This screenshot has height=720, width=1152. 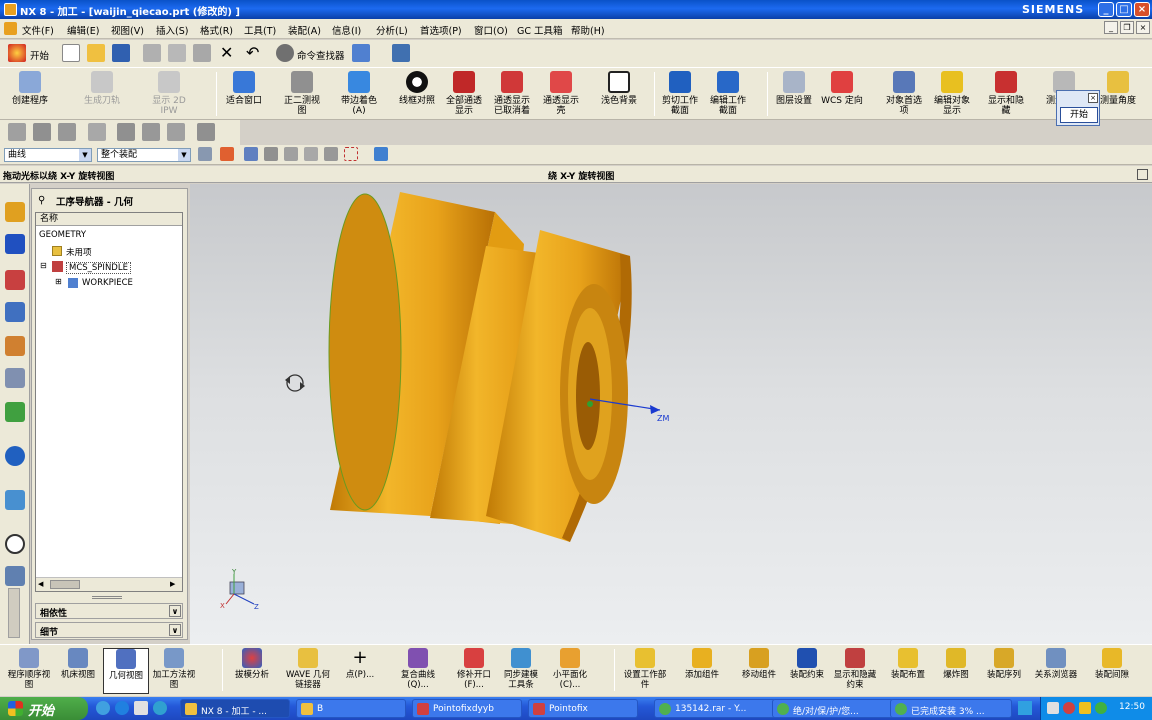 I want to click on fullscreen-icon, so click(x=1142, y=174).